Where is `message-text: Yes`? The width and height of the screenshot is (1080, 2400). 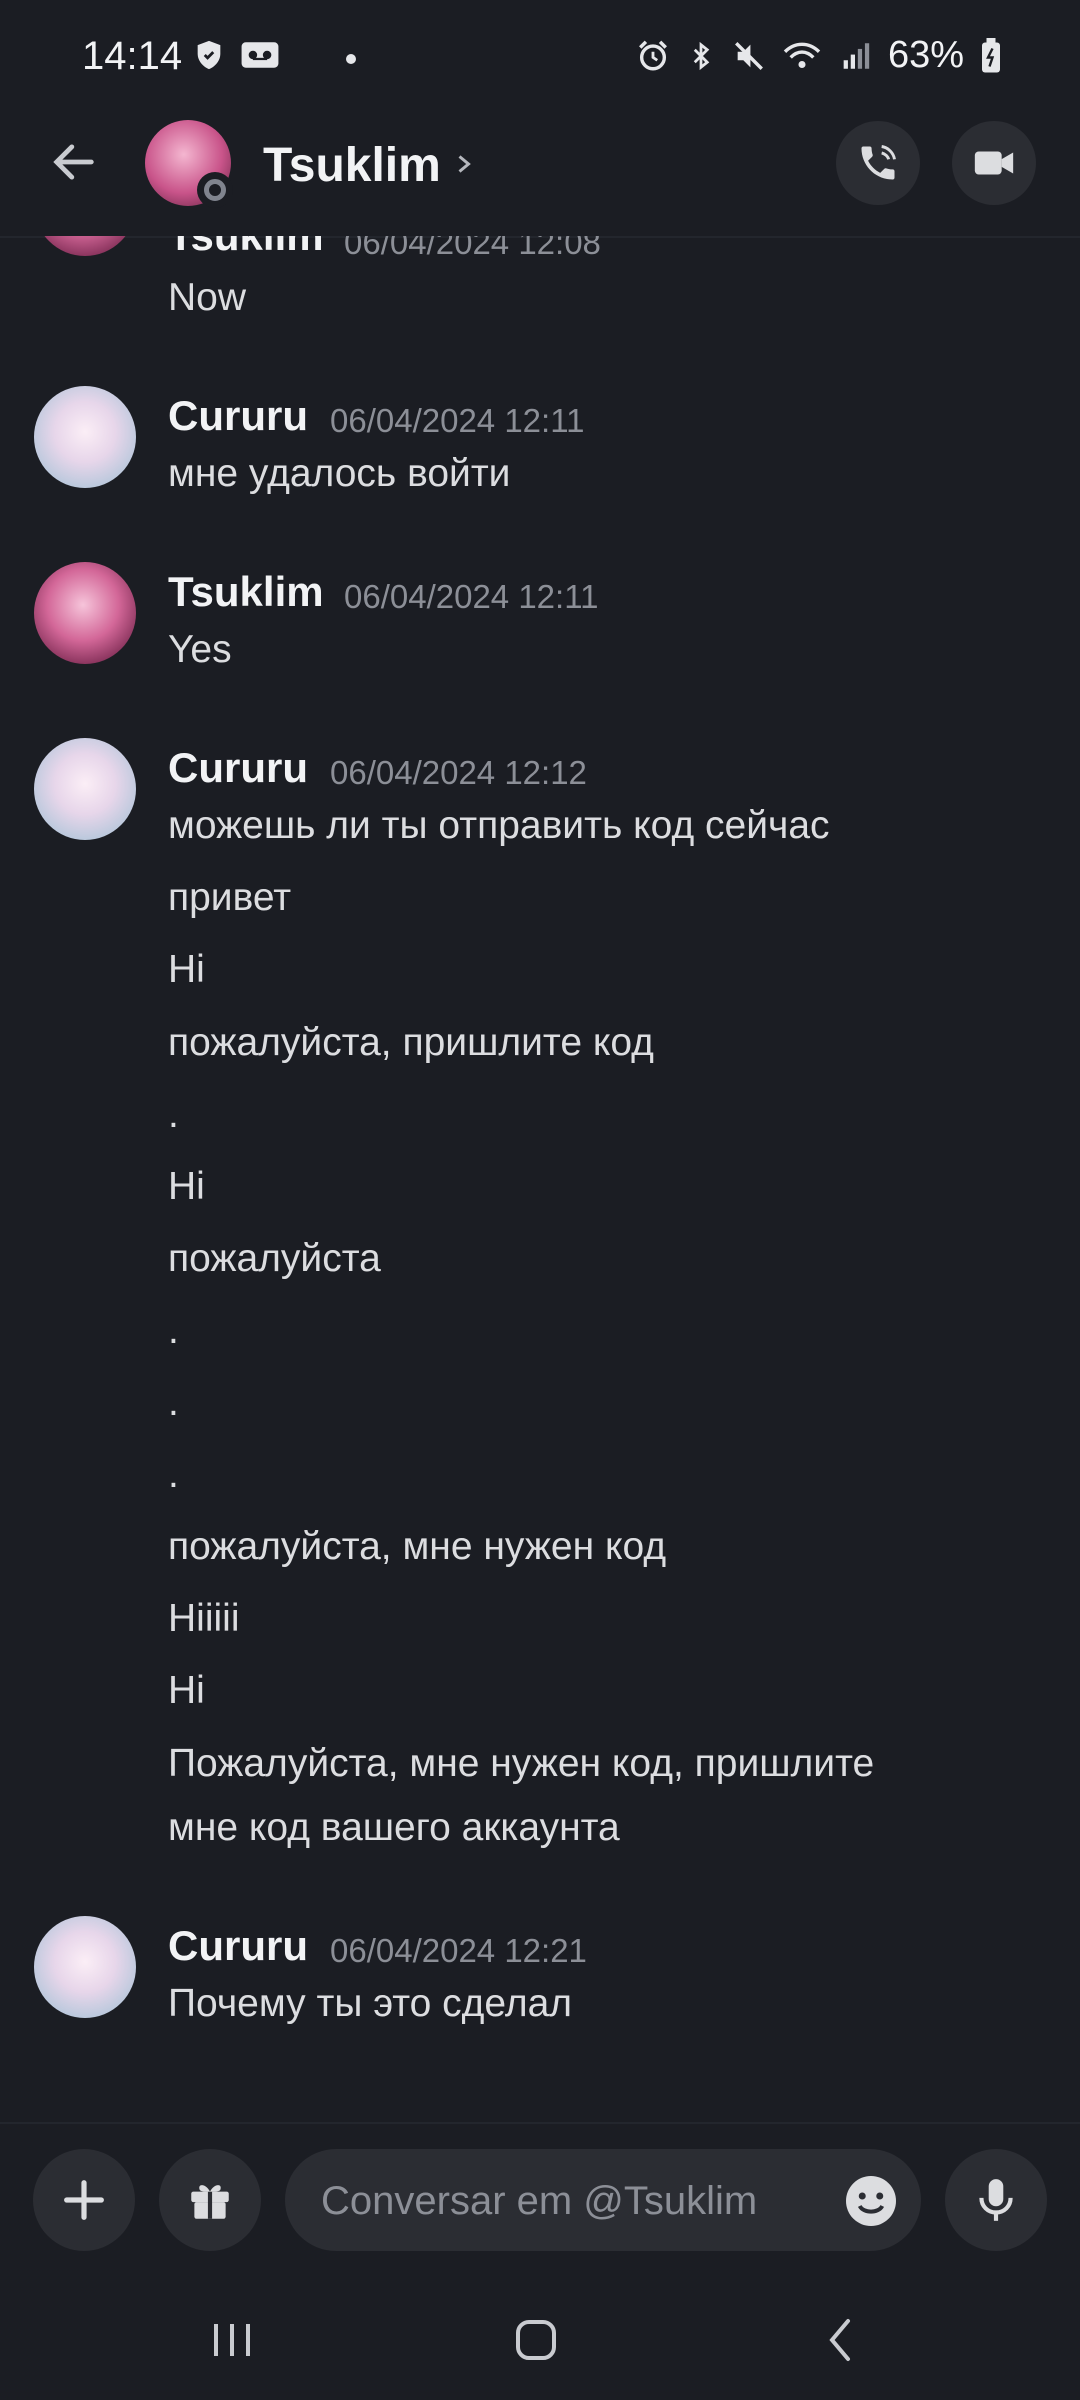 message-text: Yes is located at coordinates (200, 649).